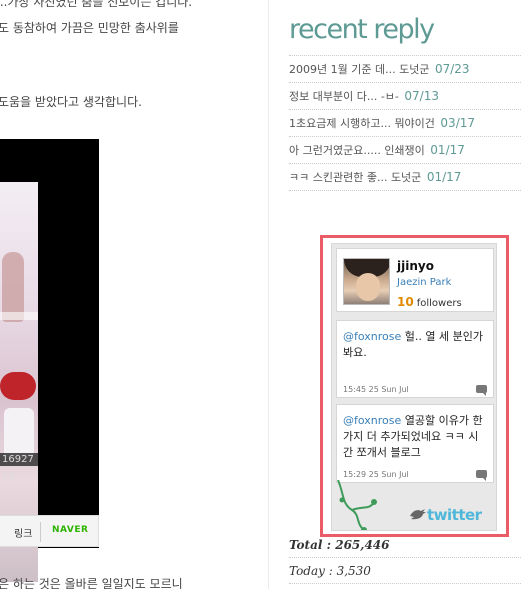 The height and width of the screenshot is (589, 521). I want to click on visitor-total-counter: Total : 265,446, so click(405, 545).